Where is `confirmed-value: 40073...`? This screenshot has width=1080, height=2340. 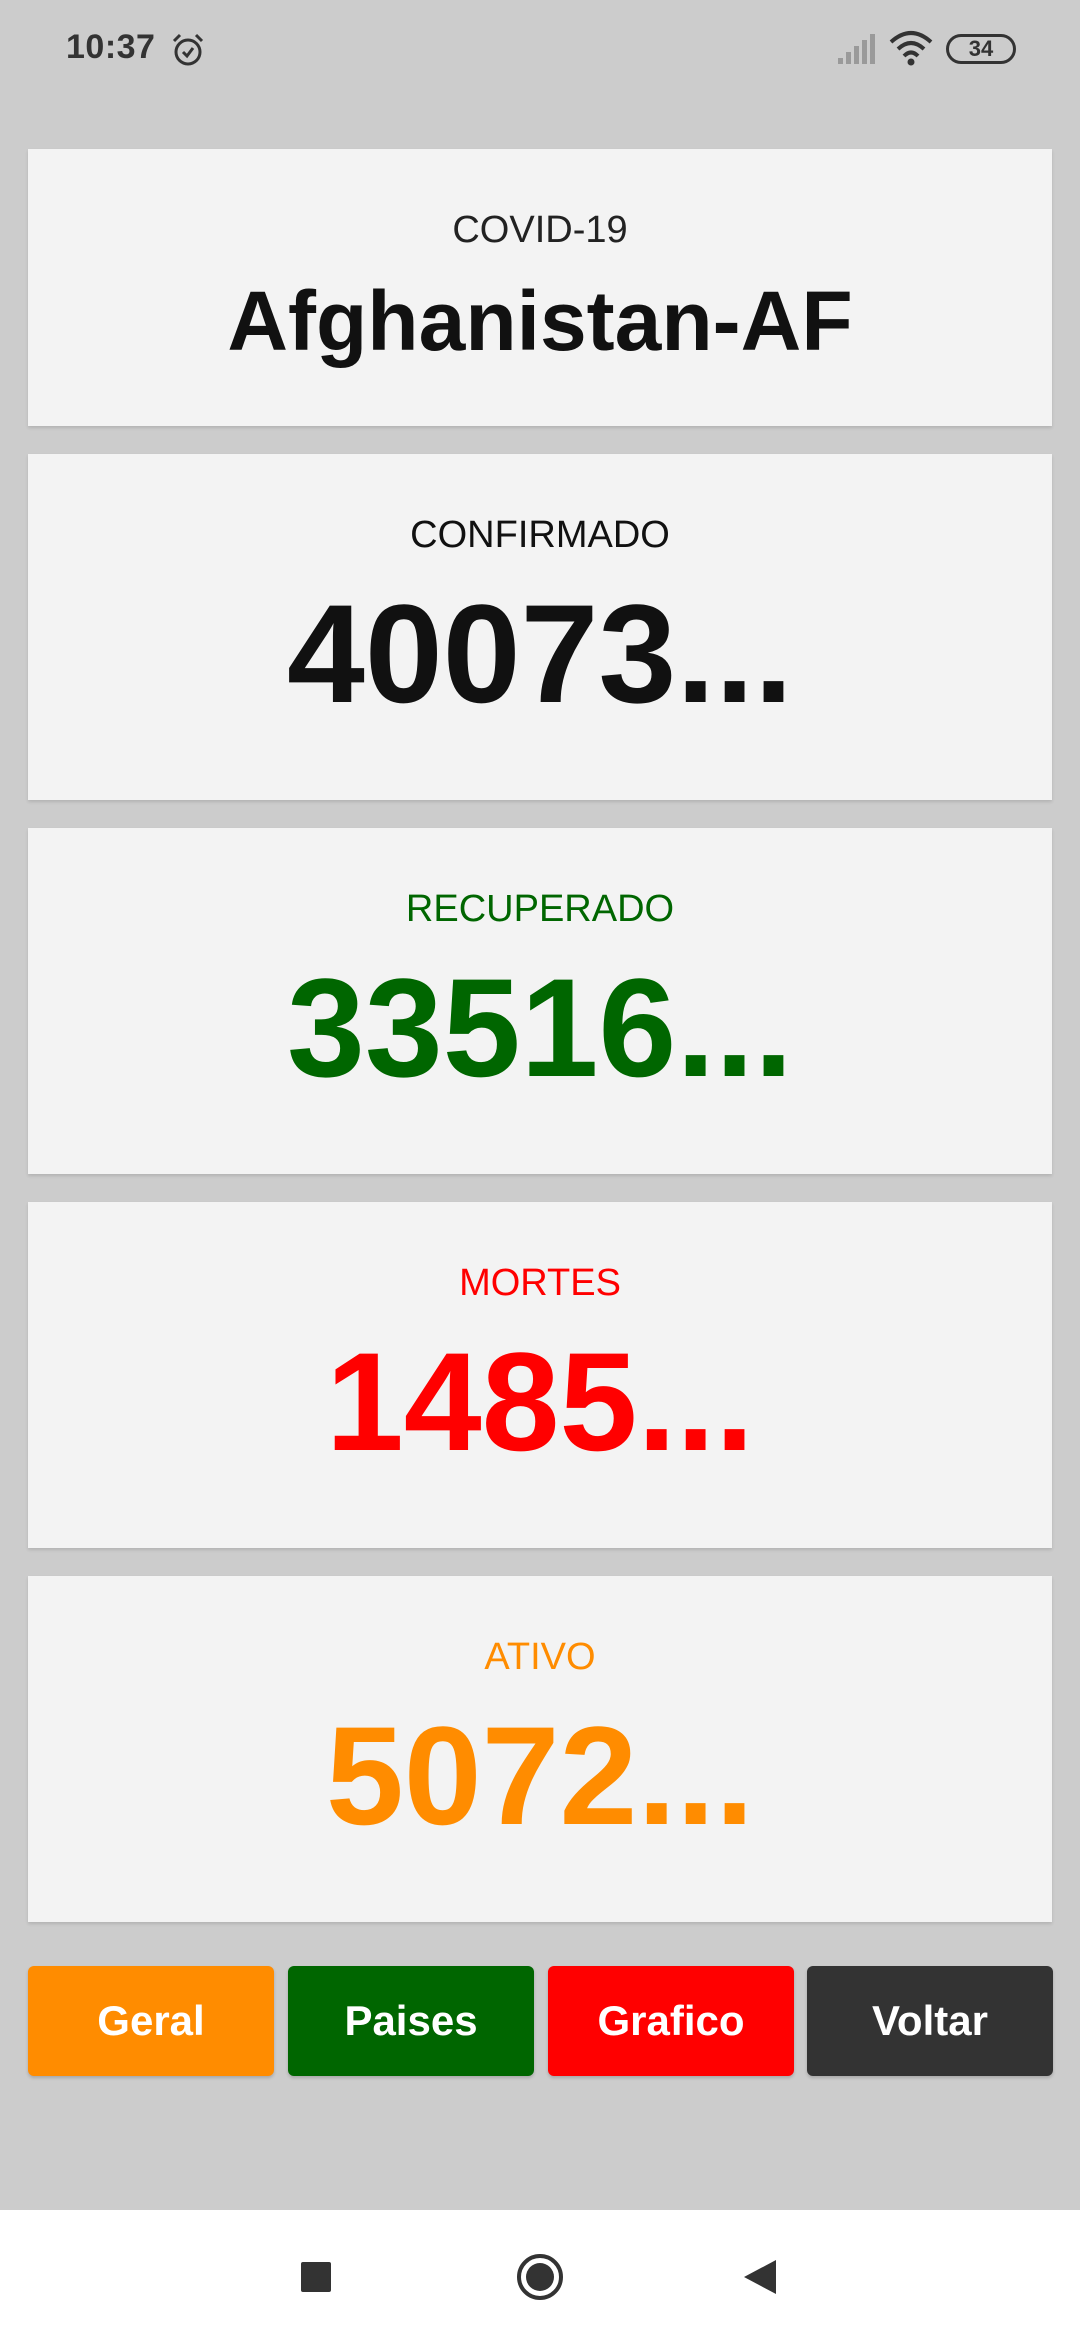
confirmed-value: 40073... is located at coordinates (540, 653).